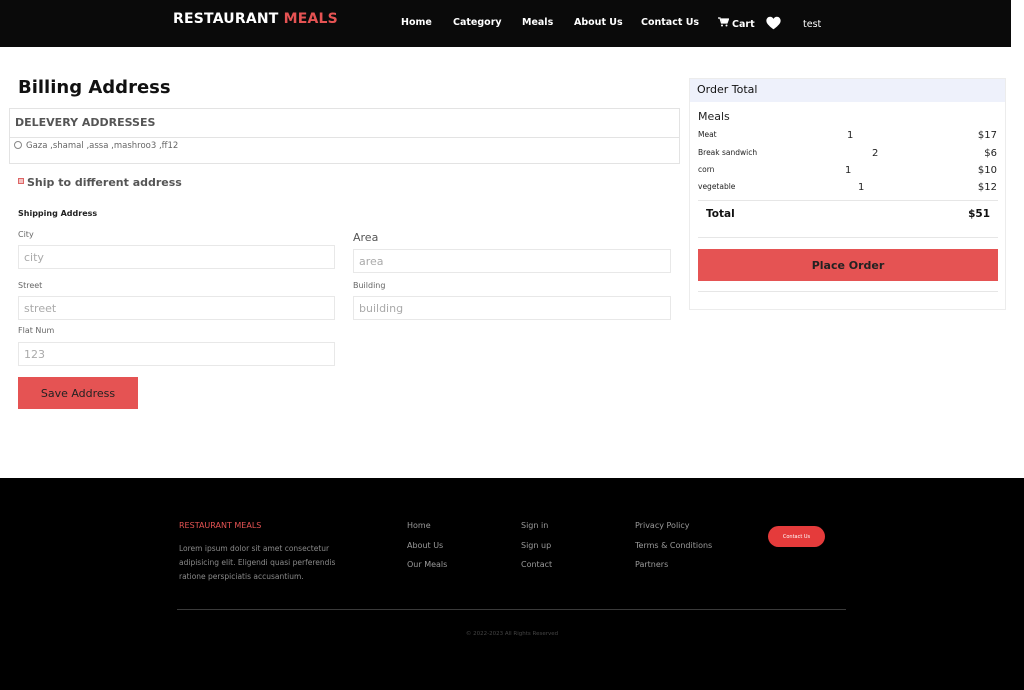 The width and height of the screenshot is (1024, 690). Describe the element at coordinates (987, 170) in the screenshot. I see `order-item-price: $10` at that location.